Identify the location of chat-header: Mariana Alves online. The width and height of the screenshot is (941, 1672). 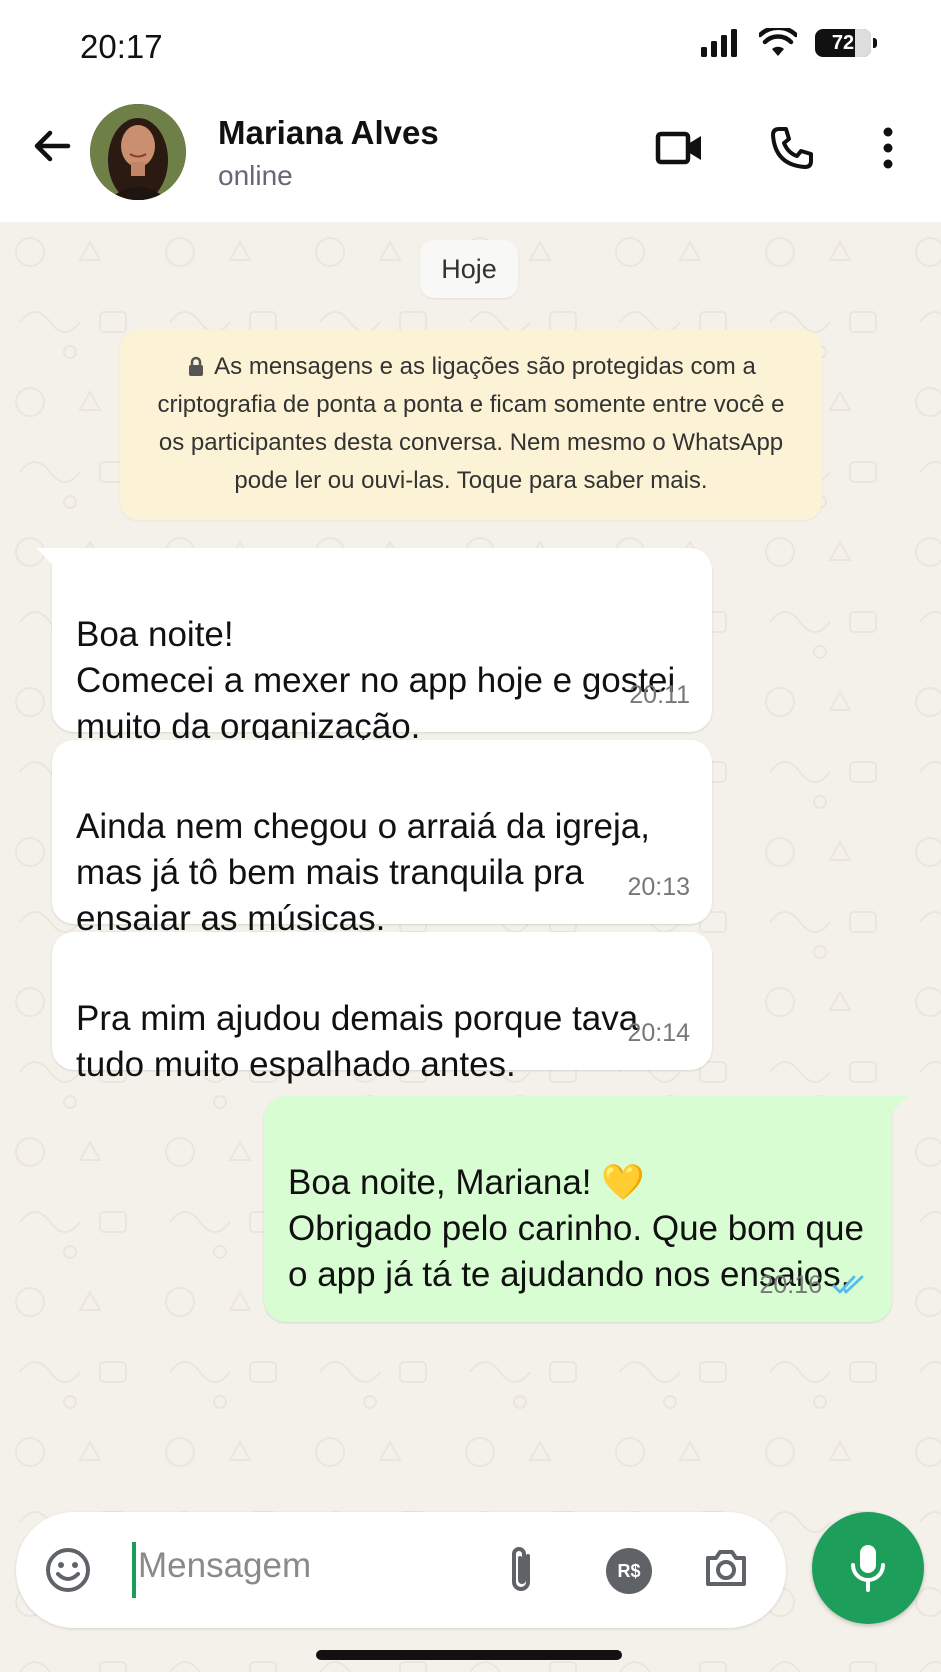
(470, 157).